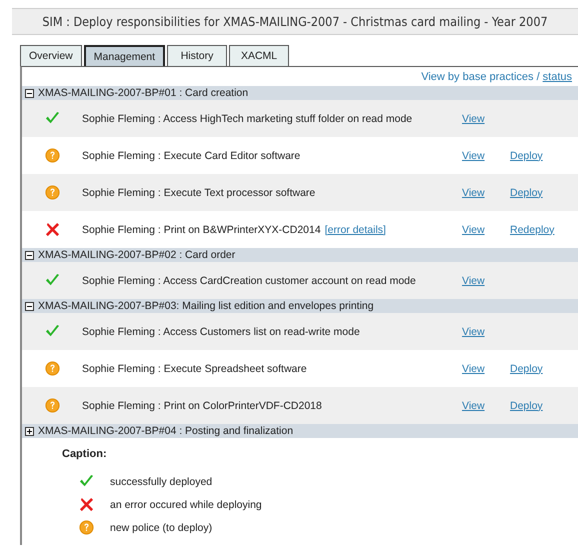 The height and width of the screenshot is (550, 578). What do you see at coordinates (143, 93) in the screenshot?
I see `group-title: XMAS-MAILING-2007-BP#01 : Card creation` at bounding box center [143, 93].